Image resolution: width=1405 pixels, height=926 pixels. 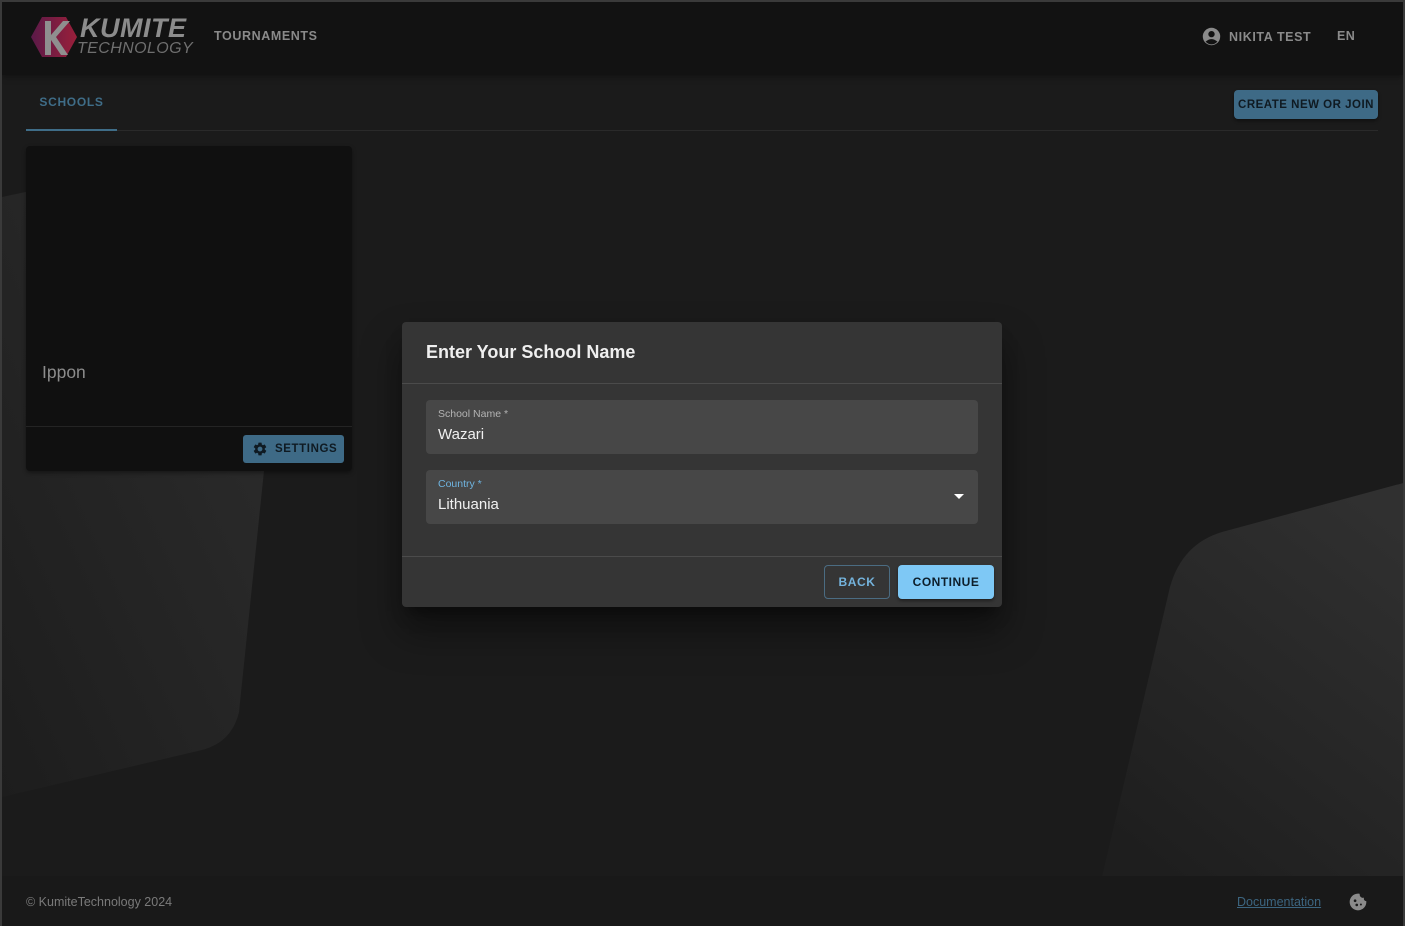 I want to click on dialog-title: Enter Your School Name, so click(x=531, y=352).